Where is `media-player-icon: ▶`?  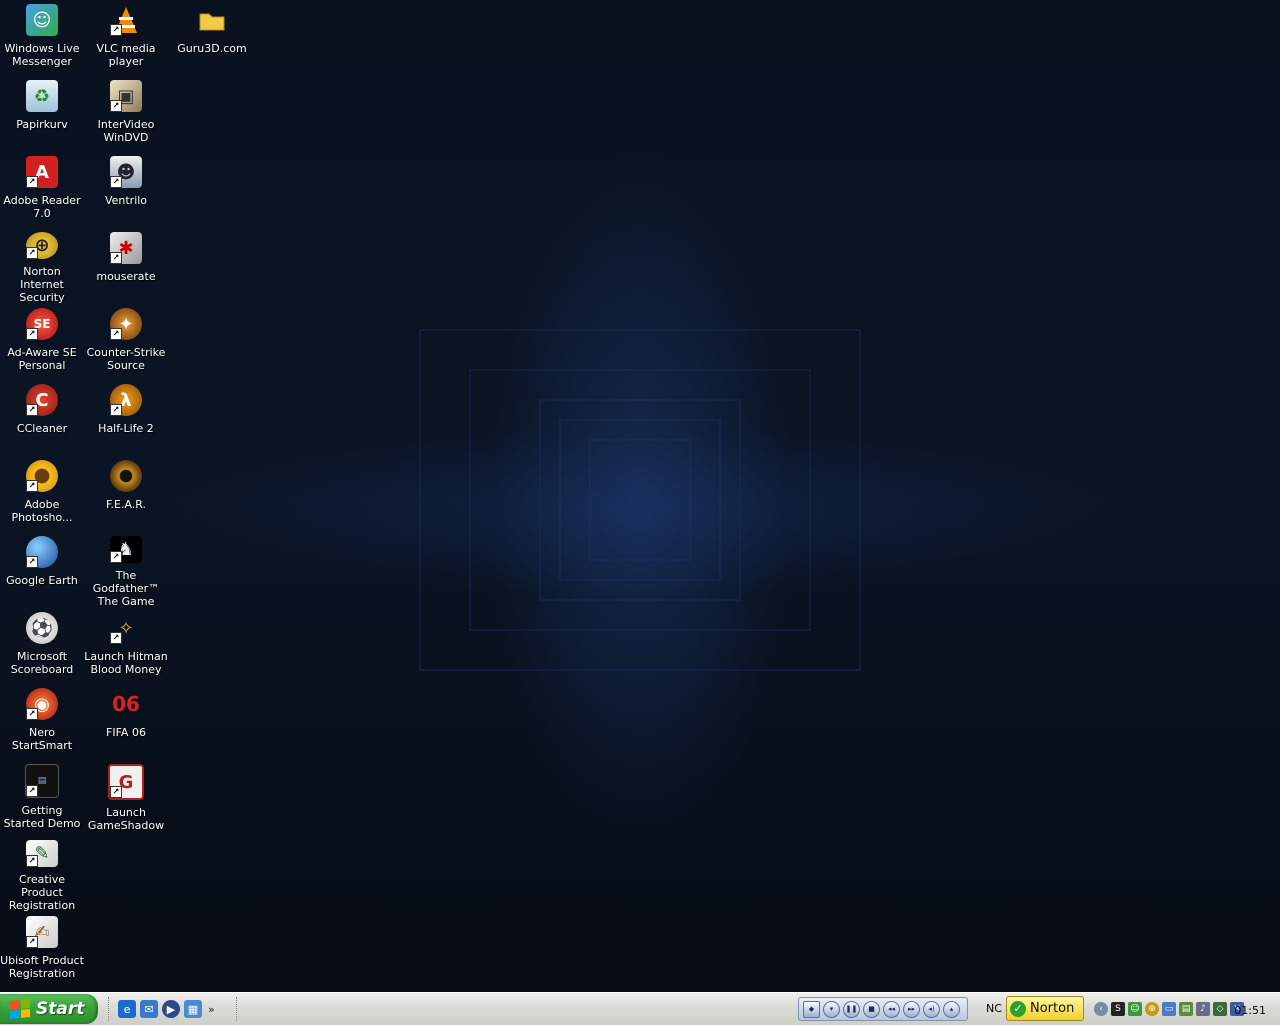 media-player-icon: ▶ is located at coordinates (171, 1009).